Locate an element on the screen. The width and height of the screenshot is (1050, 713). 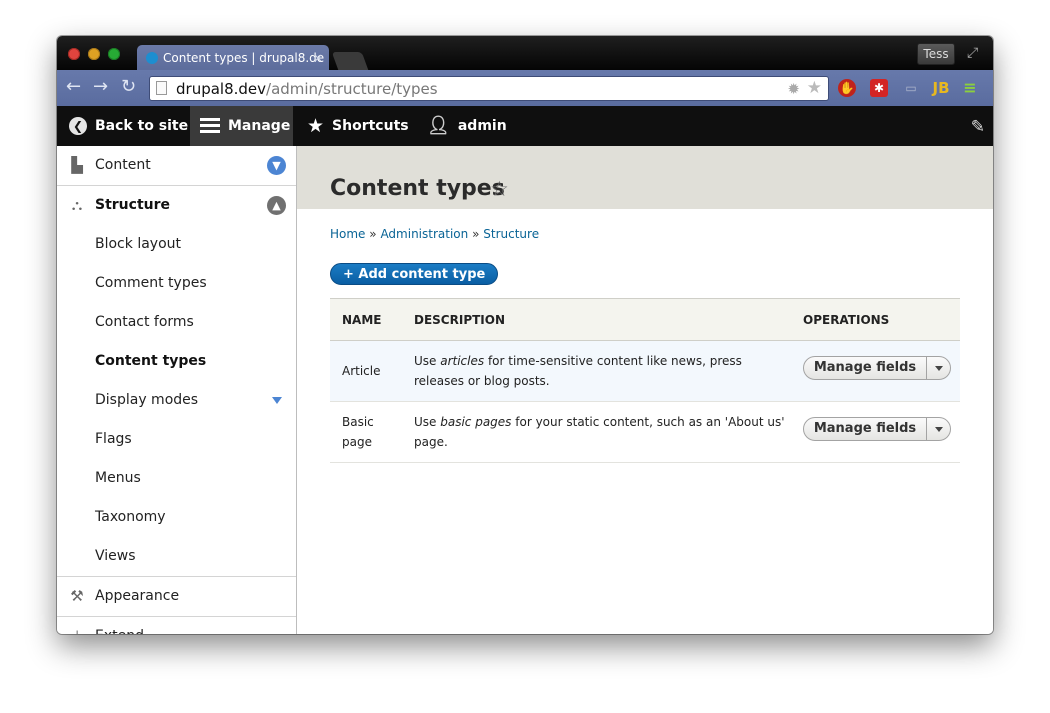
sidebar-item-label: Structure is located at coordinates (133, 205).